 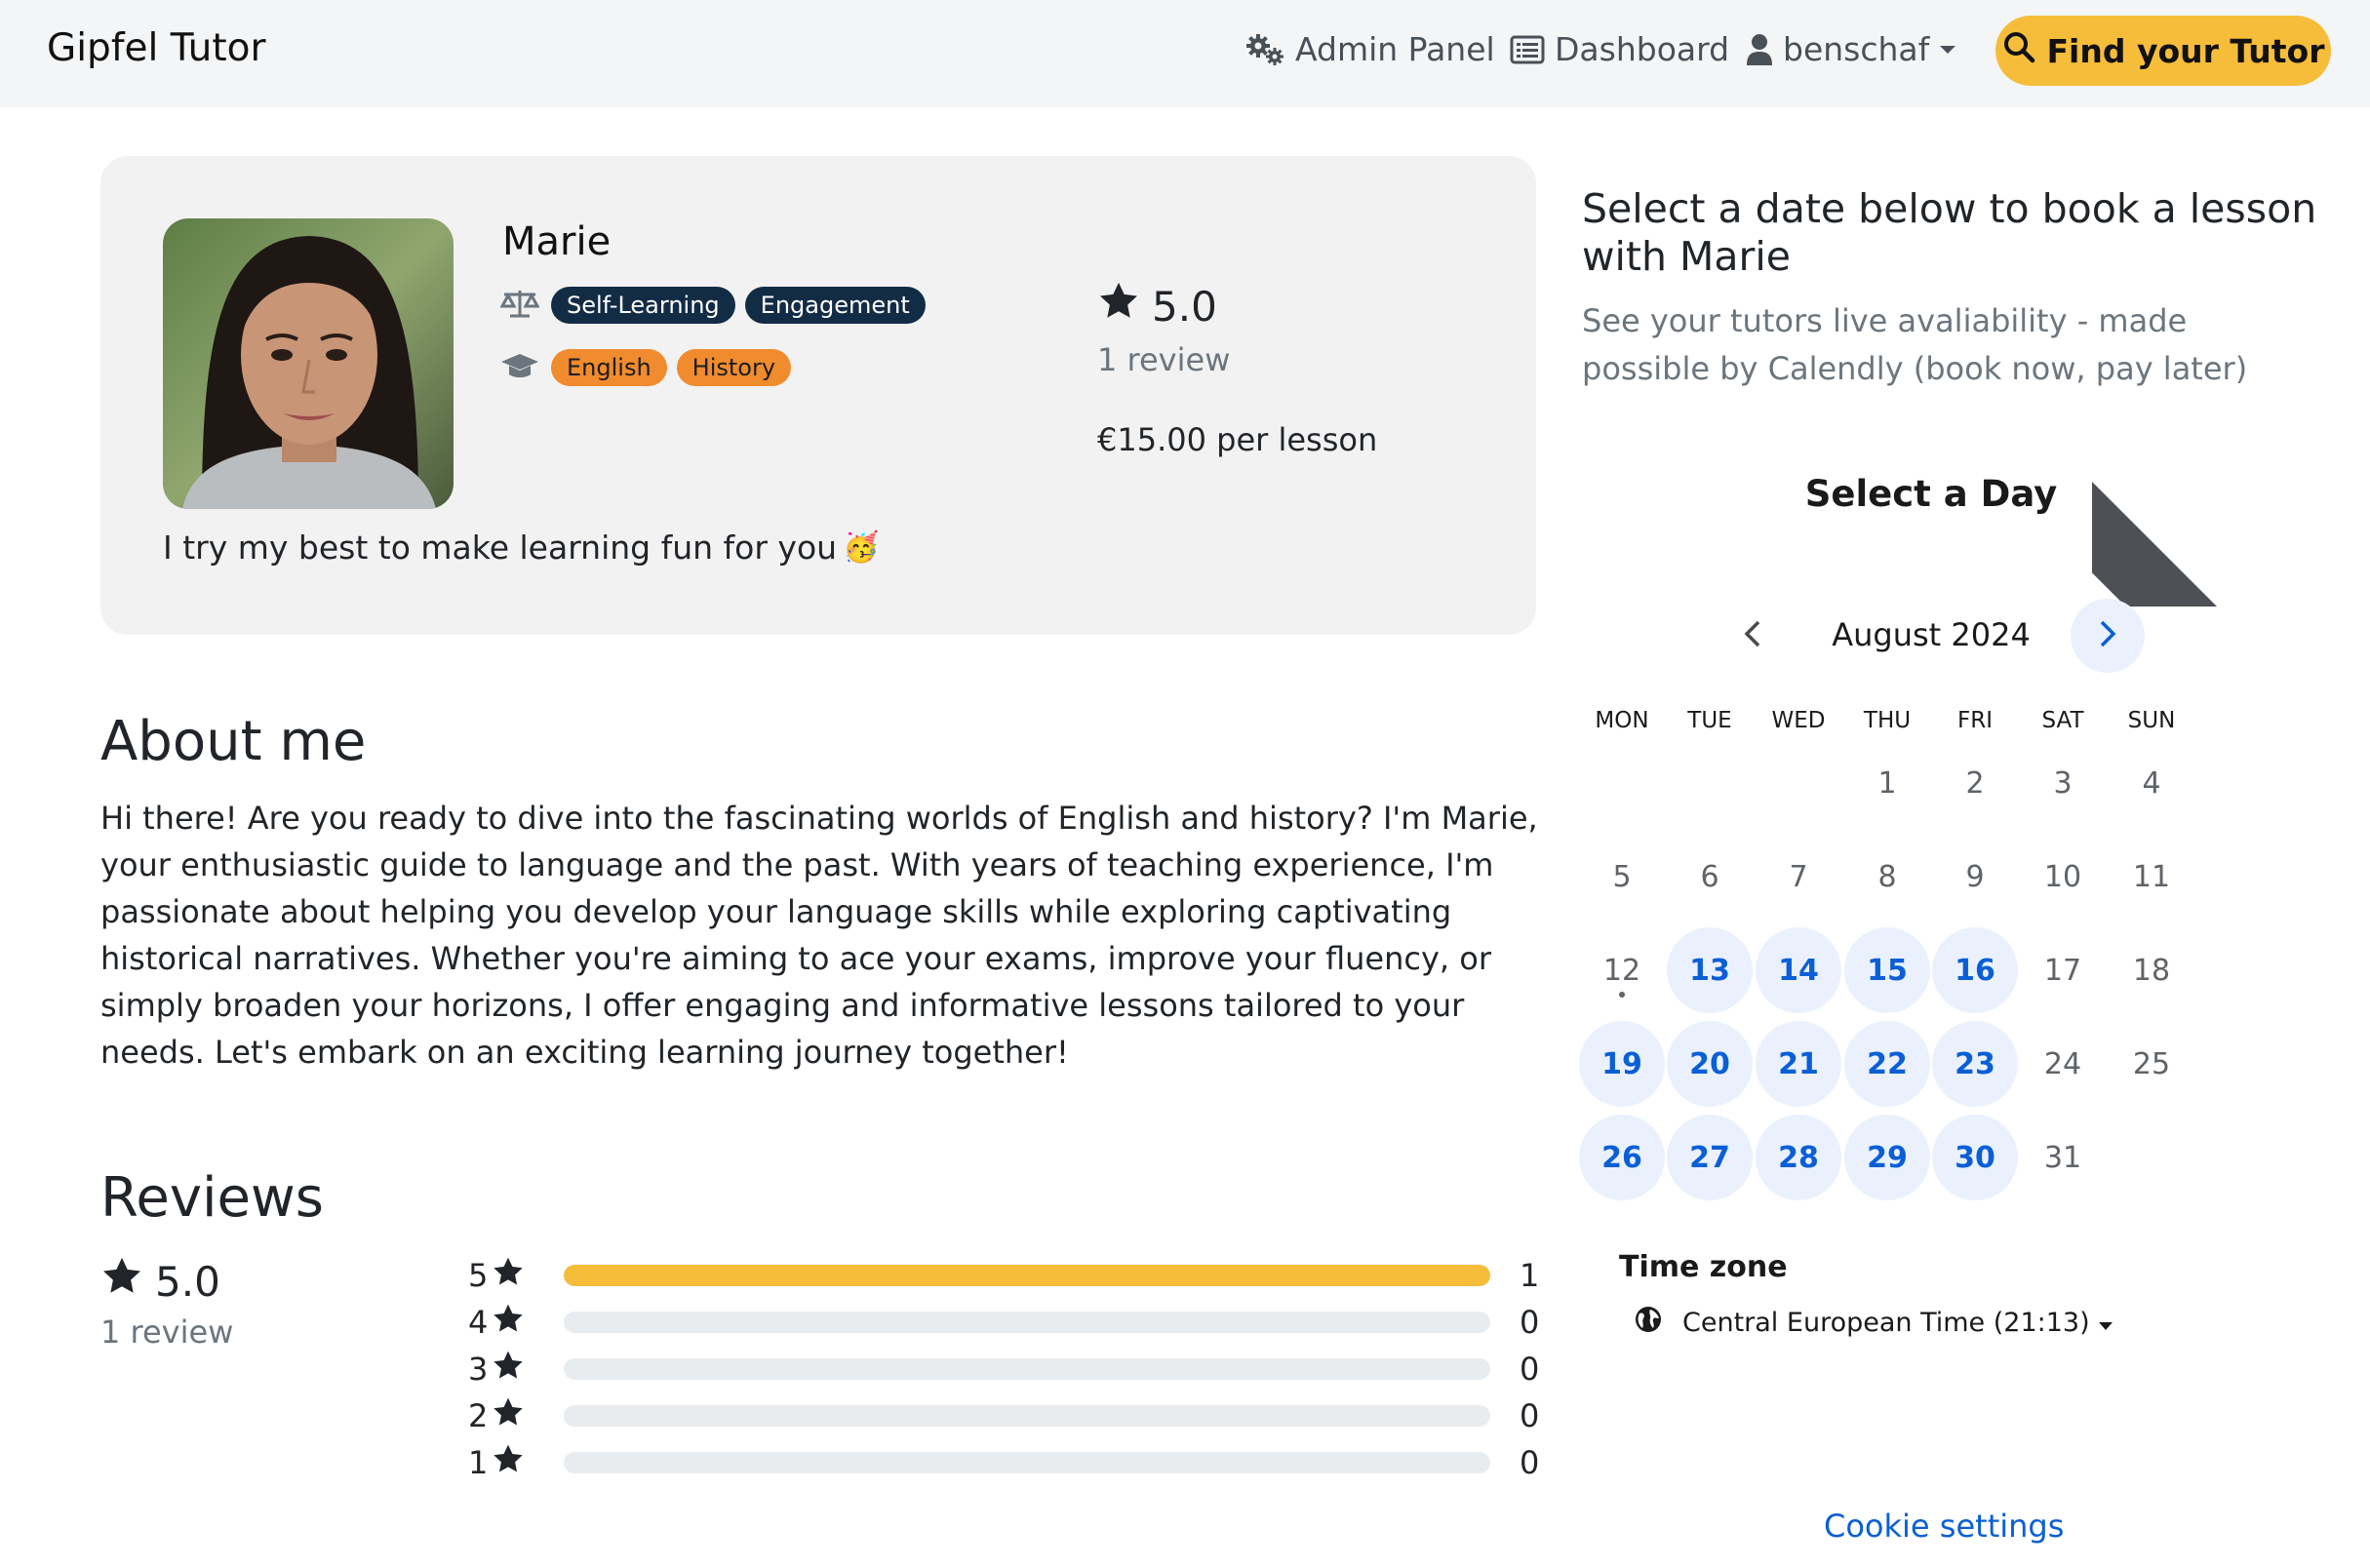 I want to click on calendar-day-available: 27, so click(x=1710, y=1157).